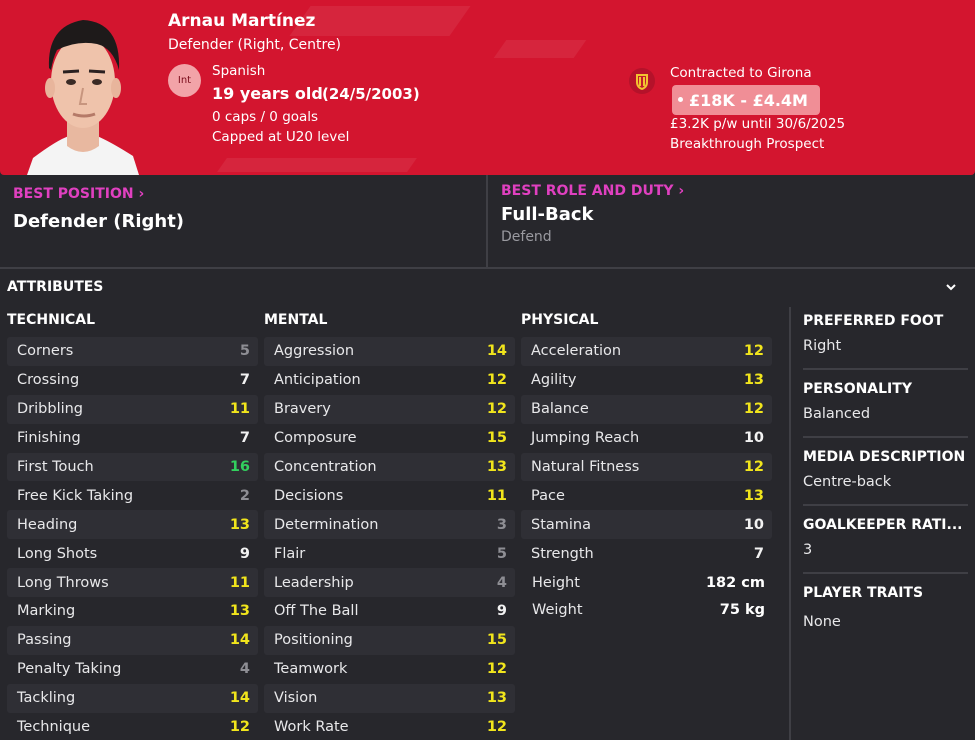 This screenshot has height=740, width=975. What do you see at coordinates (371, 94) in the screenshot?
I see `player-dob: (24/5/2003)` at bounding box center [371, 94].